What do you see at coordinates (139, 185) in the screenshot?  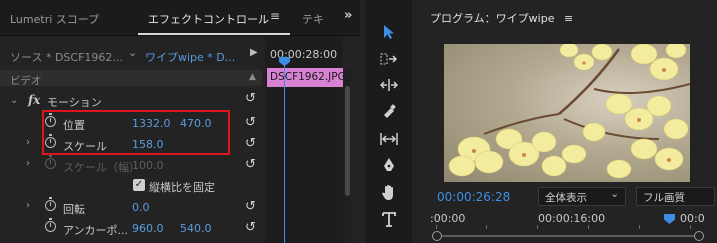 I see `uniform-scale-checkbox: ✓` at bounding box center [139, 185].